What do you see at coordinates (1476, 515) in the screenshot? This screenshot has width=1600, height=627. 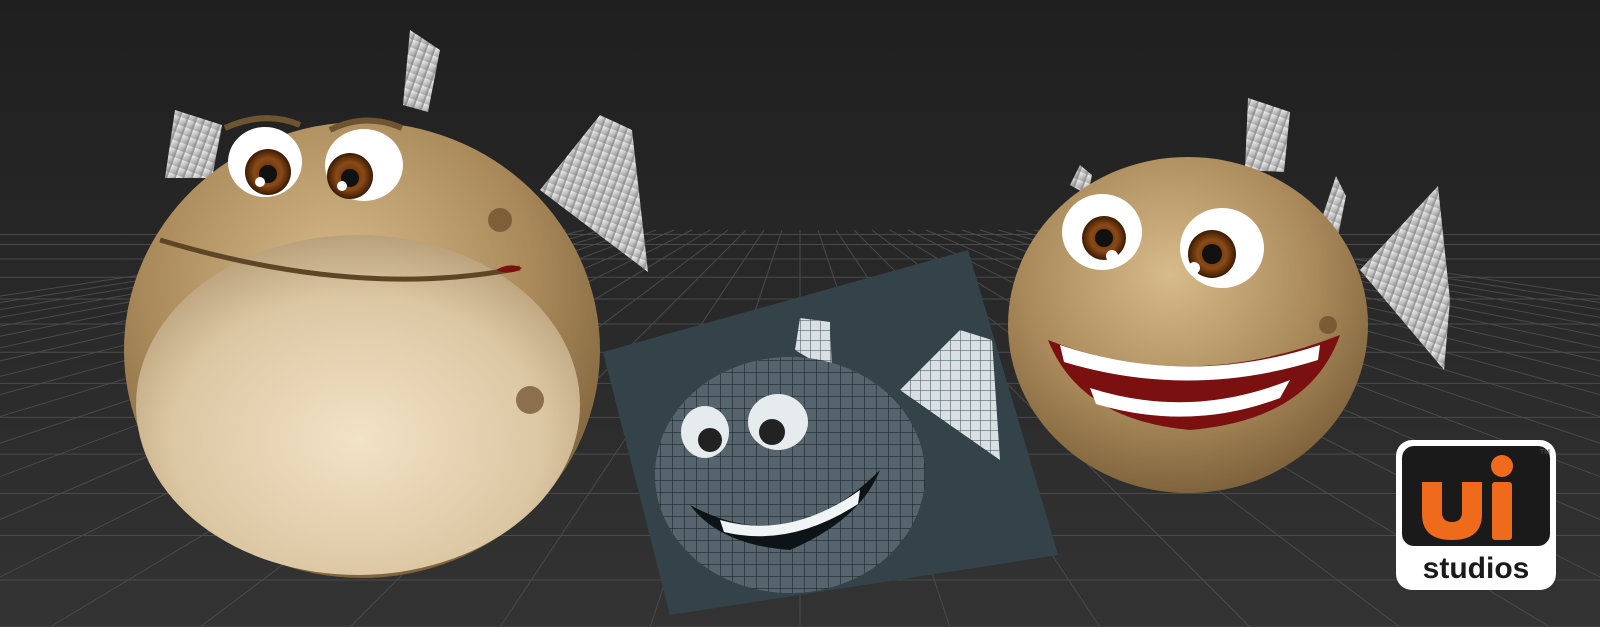 I see `ui-studios-logo: TM studios` at bounding box center [1476, 515].